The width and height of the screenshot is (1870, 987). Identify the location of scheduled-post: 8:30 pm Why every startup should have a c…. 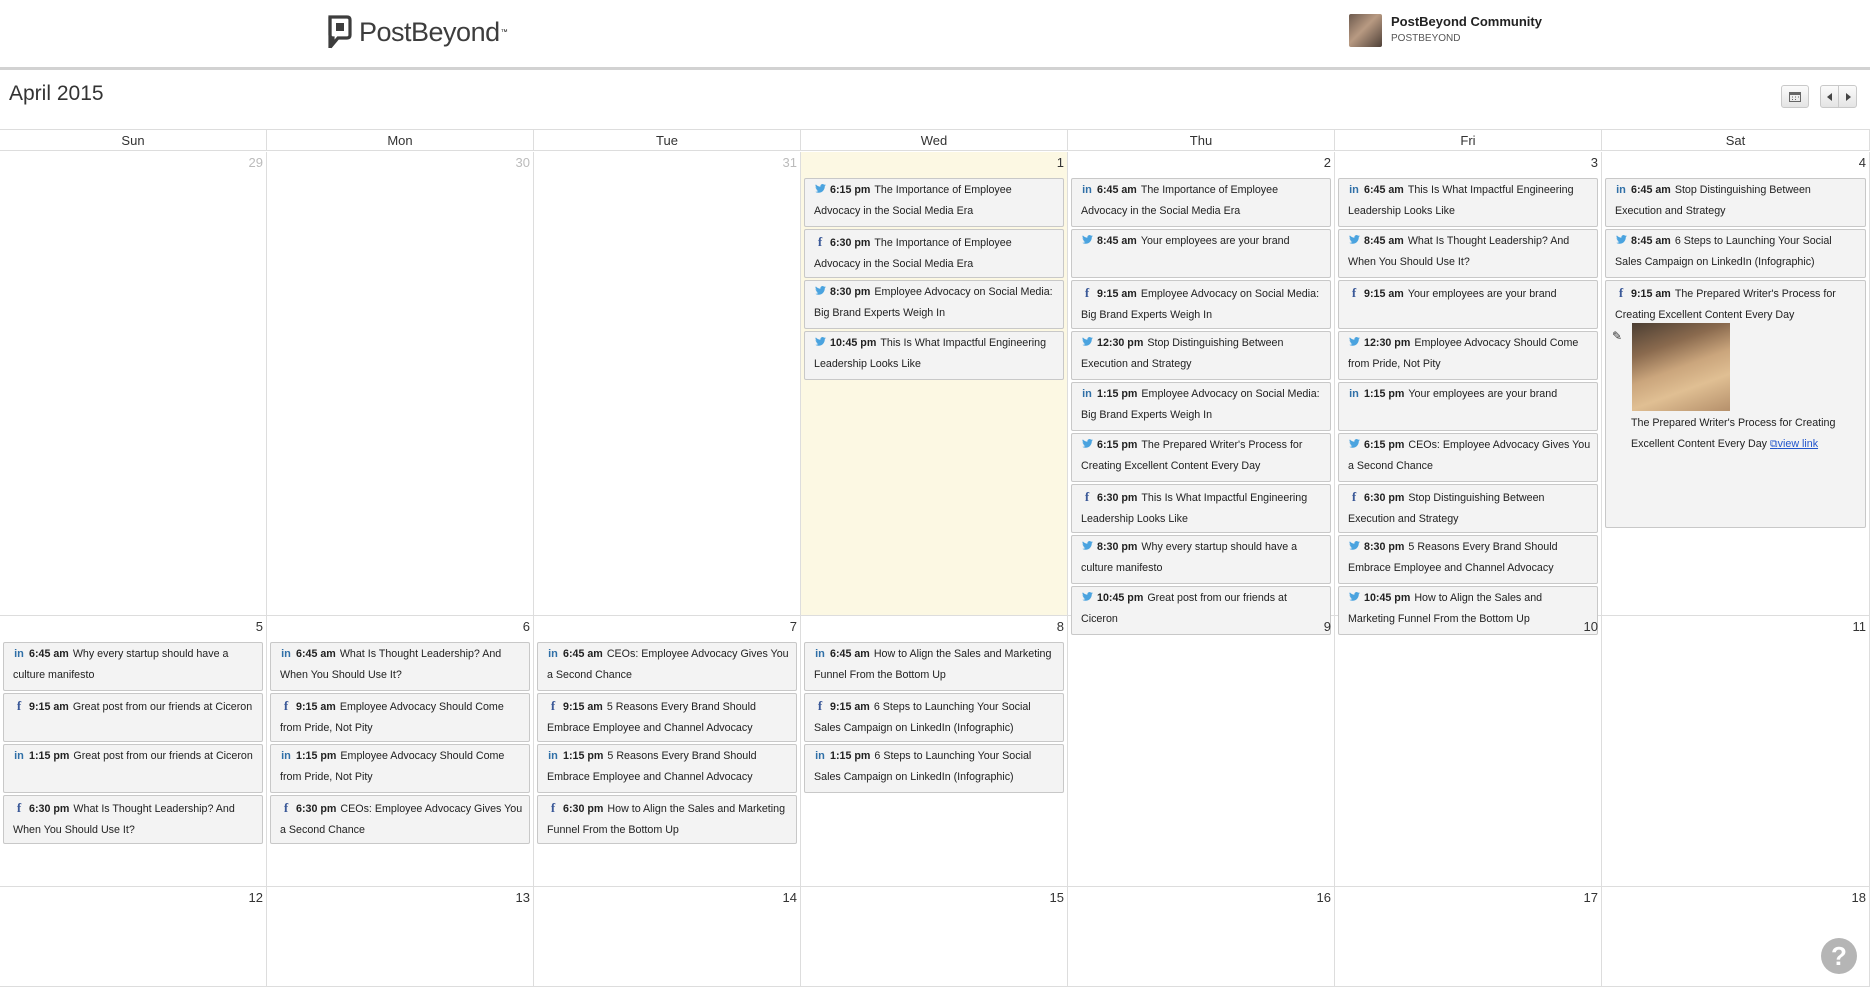
(1201, 559).